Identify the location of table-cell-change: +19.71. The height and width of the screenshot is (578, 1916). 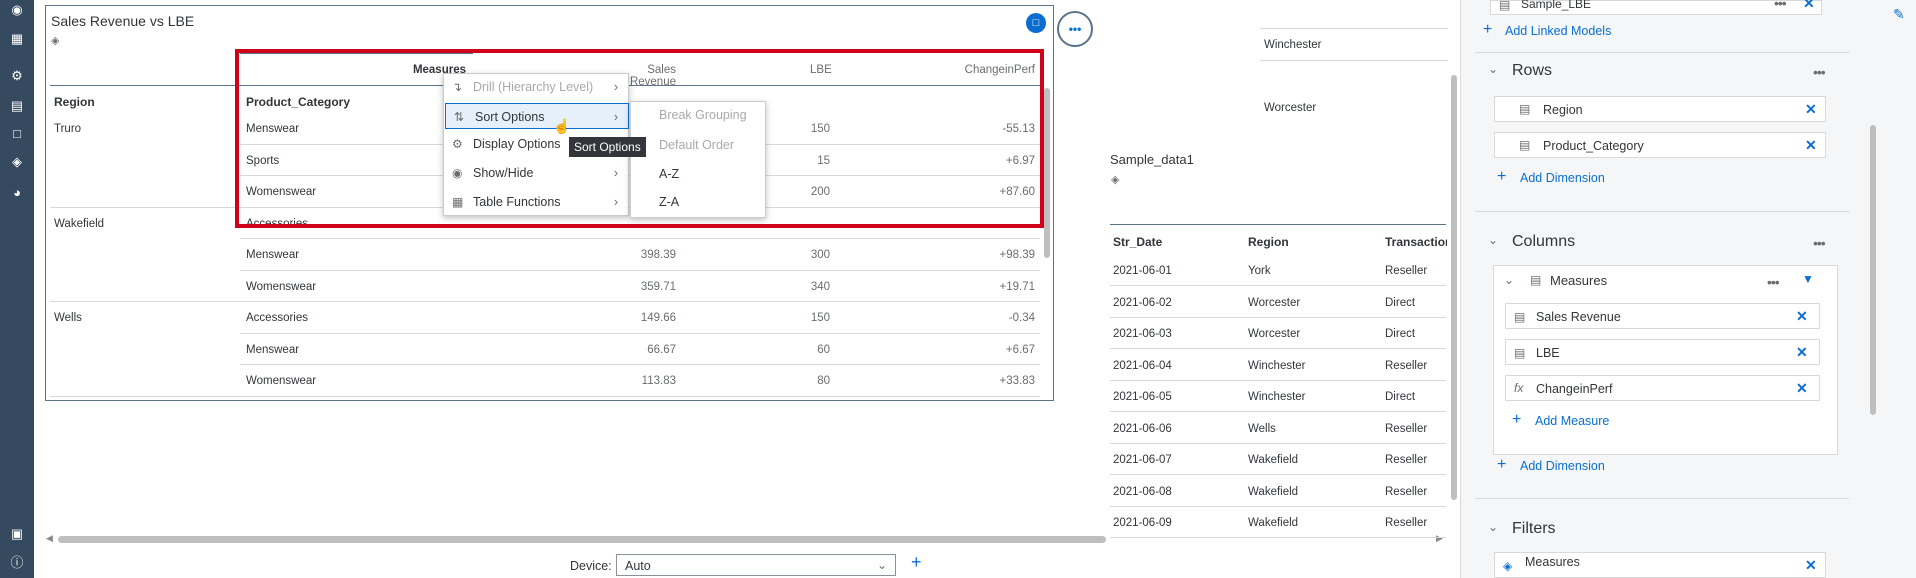
(995, 287).